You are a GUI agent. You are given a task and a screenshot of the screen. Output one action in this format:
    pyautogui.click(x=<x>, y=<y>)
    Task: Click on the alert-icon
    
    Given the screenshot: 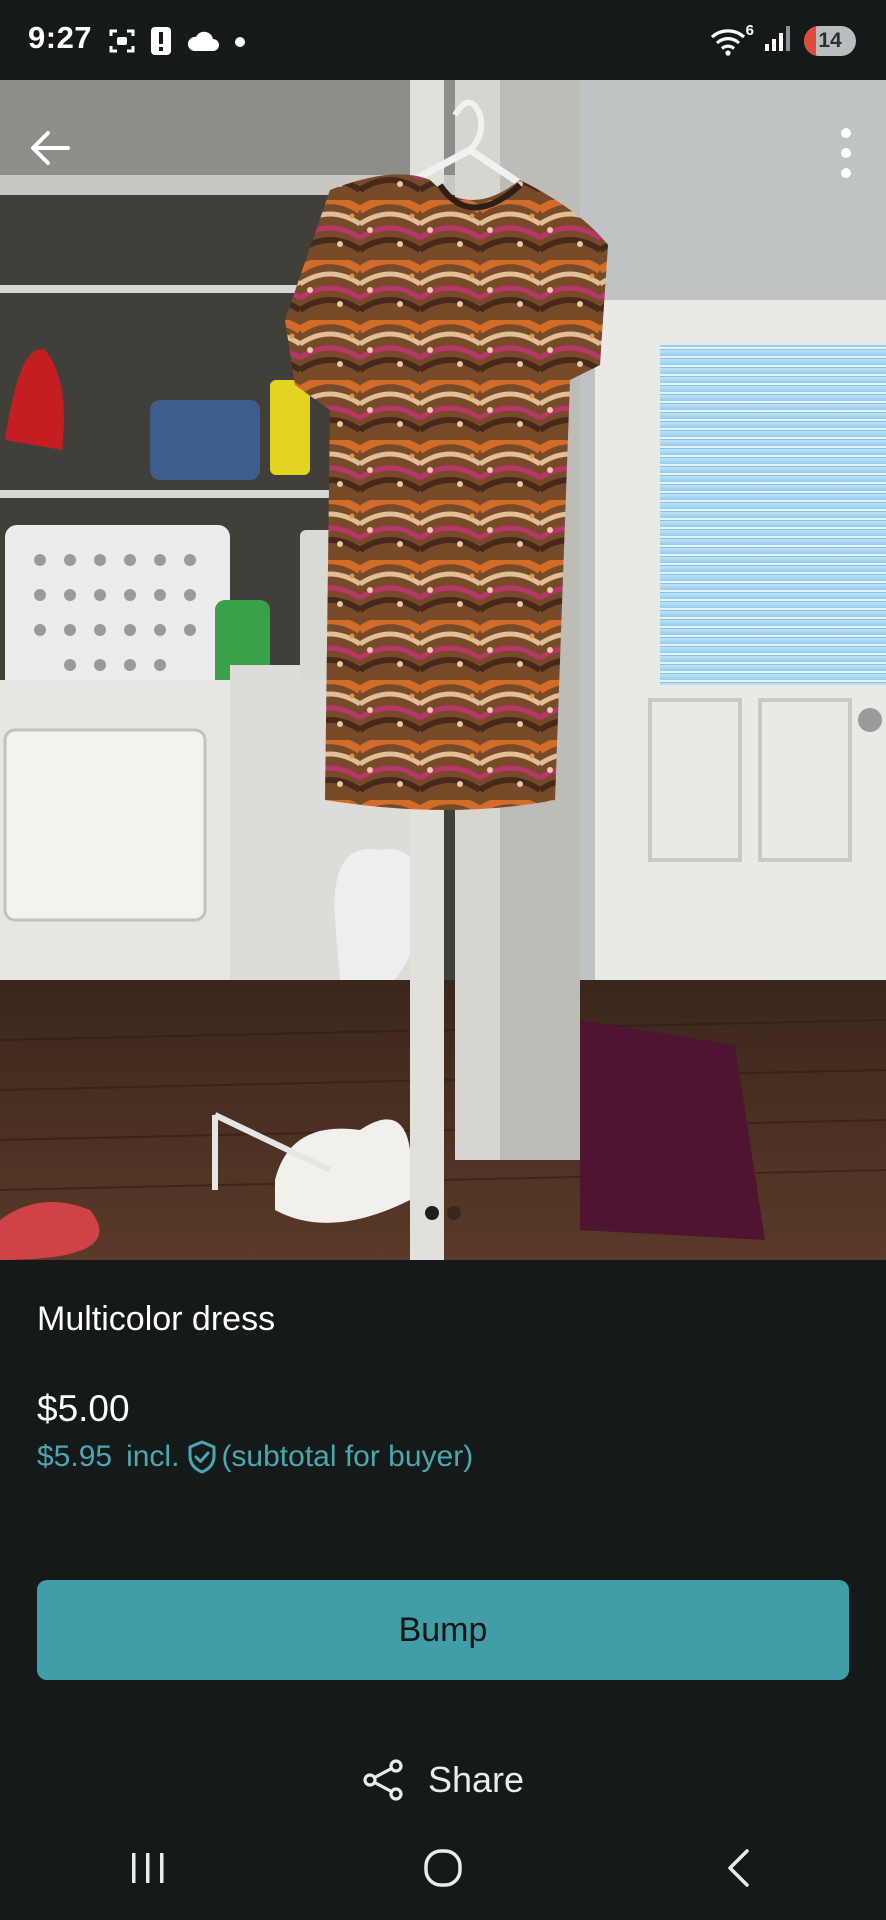 What is the action you would take?
    pyautogui.click(x=161, y=43)
    